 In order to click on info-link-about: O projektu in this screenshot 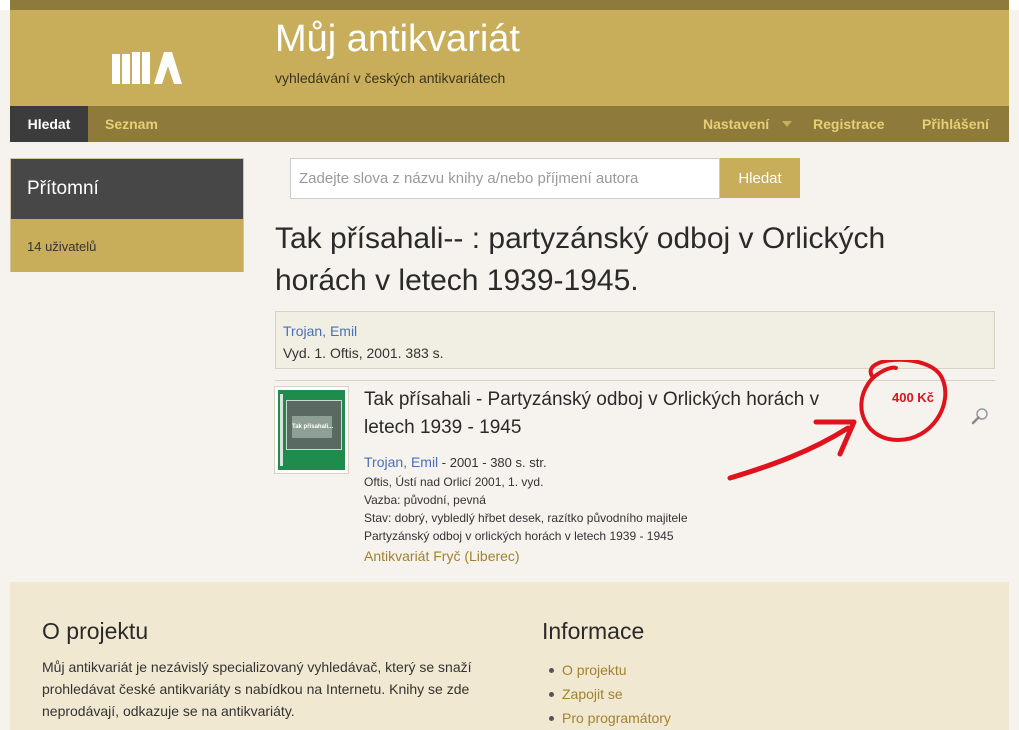, I will do `click(594, 670)`.